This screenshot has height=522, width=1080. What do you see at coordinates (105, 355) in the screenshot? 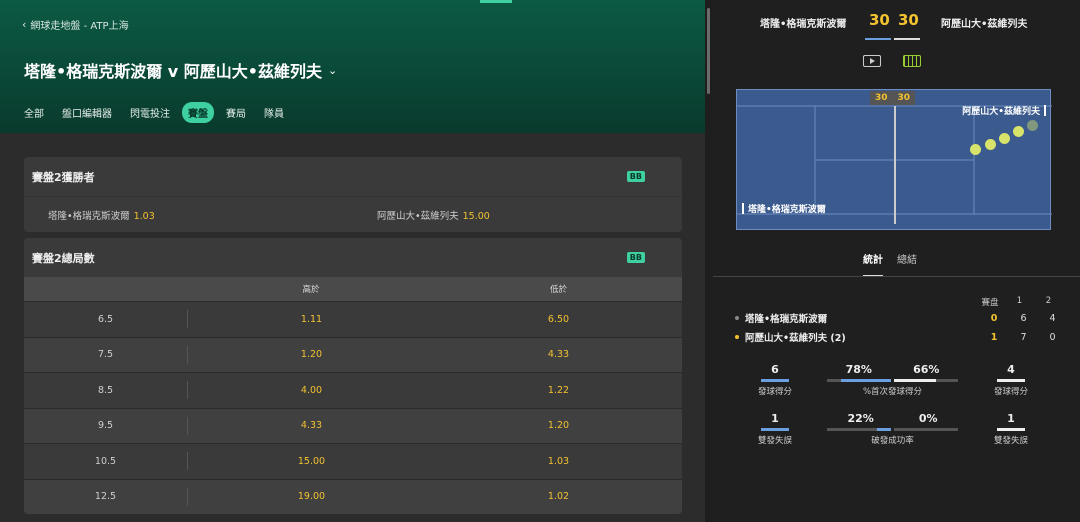
I see `line-value: 7.5` at bounding box center [105, 355].